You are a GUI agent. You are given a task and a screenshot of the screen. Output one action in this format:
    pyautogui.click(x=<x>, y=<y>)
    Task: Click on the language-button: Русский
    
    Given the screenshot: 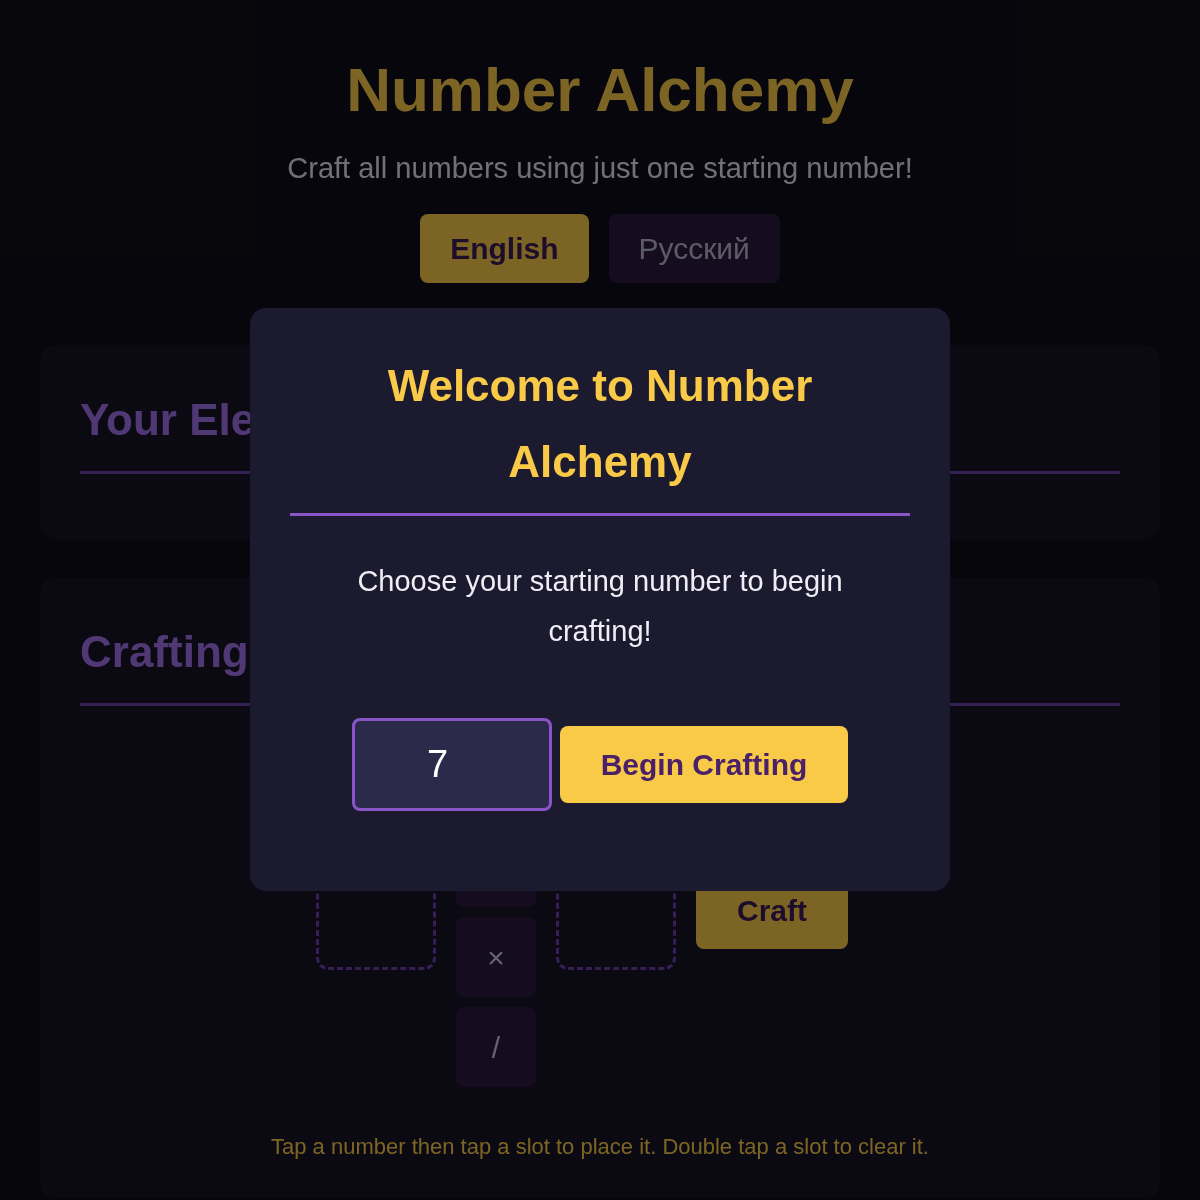 What is the action you would take?
    pyautogui.click(x=694, y=248)
    